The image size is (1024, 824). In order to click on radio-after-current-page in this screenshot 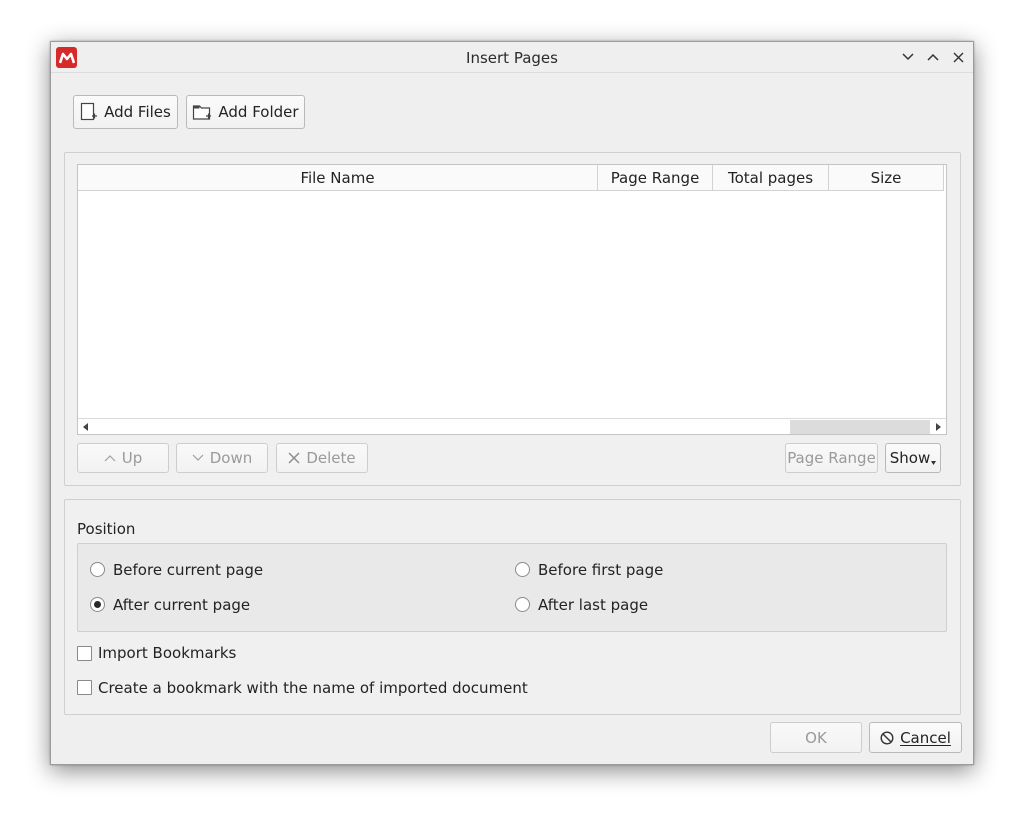, I will do `click(97, 604)`.